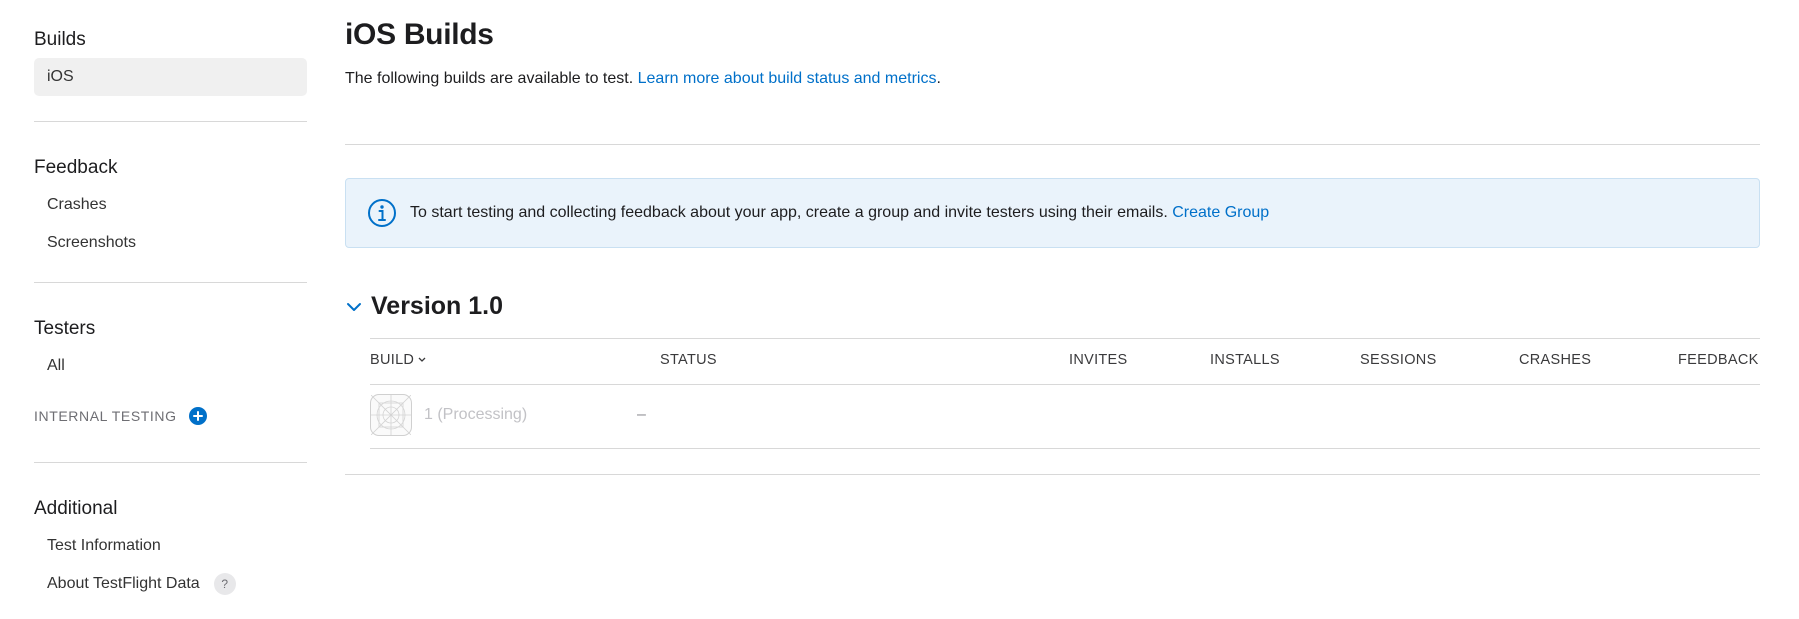 Image resolution: width=1799 pixels, height=619 pixels. What do you see at coordinates (170, 77) in the screenshot?
I see `sidebar-item-ios: iOS` at bounding box center [170, 77].